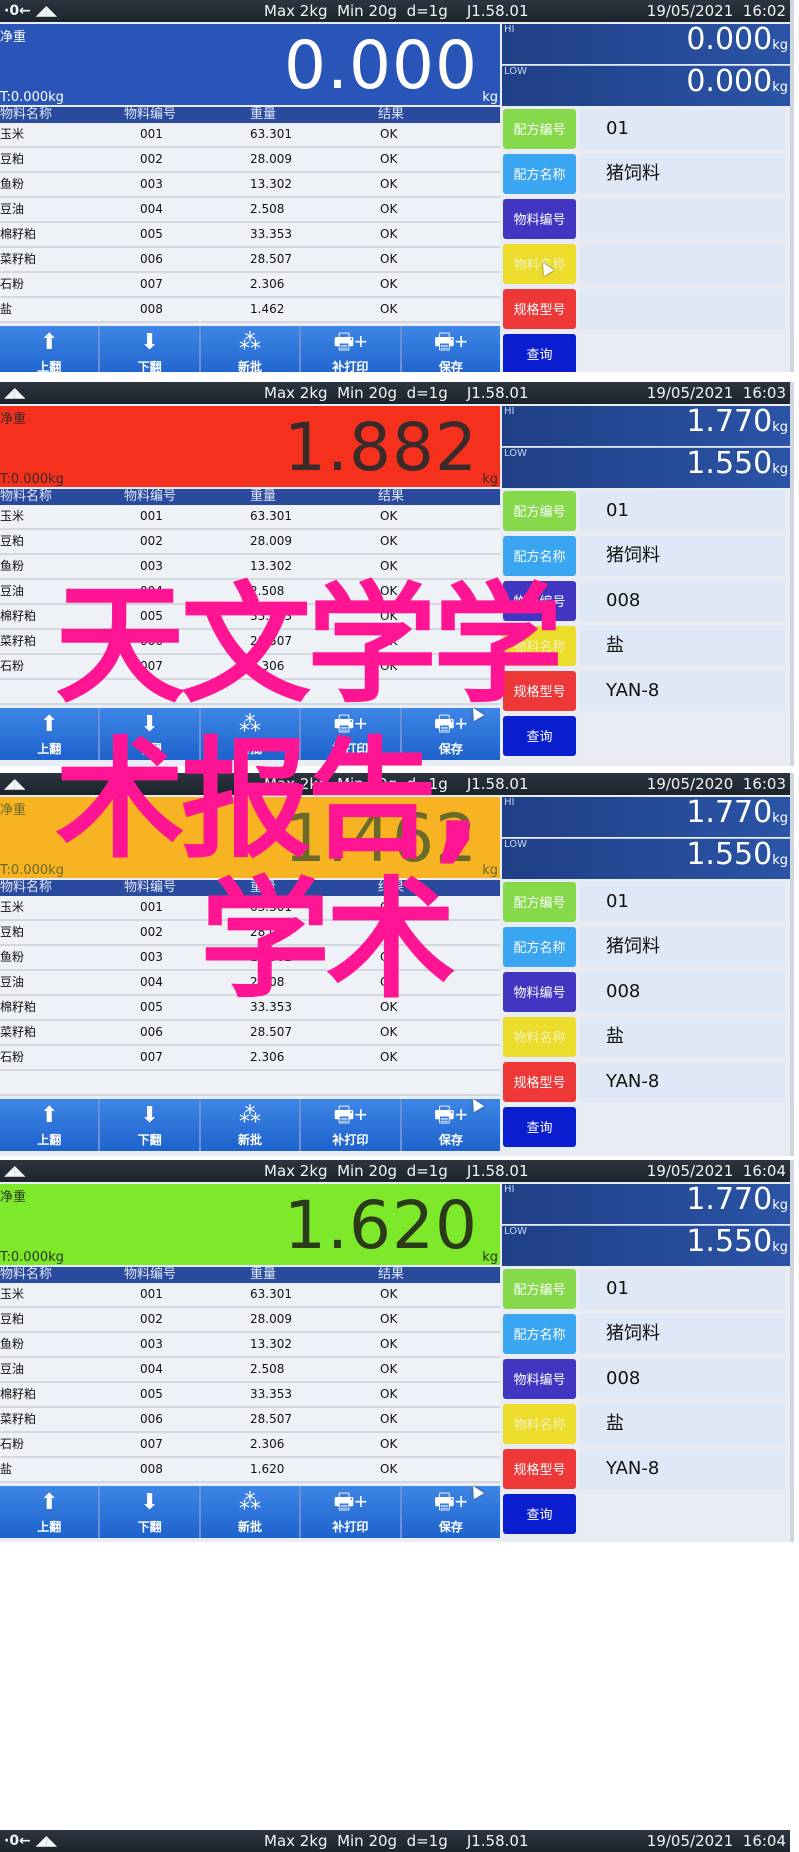  Describe the element at coordinates (12, 284) in the screenshot. I see `material-name: 石粉` at that location.